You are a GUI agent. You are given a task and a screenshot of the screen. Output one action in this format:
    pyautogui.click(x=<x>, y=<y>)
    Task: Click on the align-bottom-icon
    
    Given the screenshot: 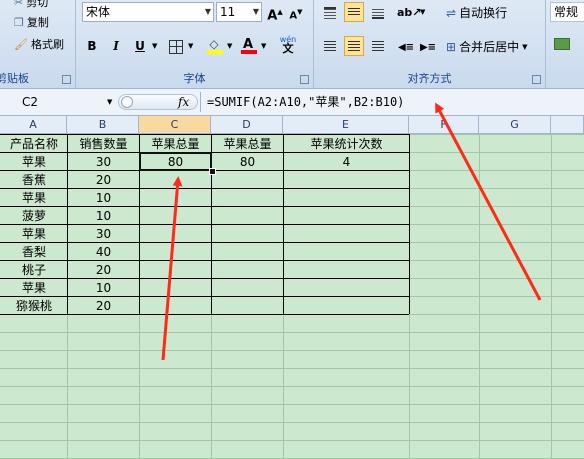 What is the action you would take?
    pyautogui.click(x=378, y=13)
    